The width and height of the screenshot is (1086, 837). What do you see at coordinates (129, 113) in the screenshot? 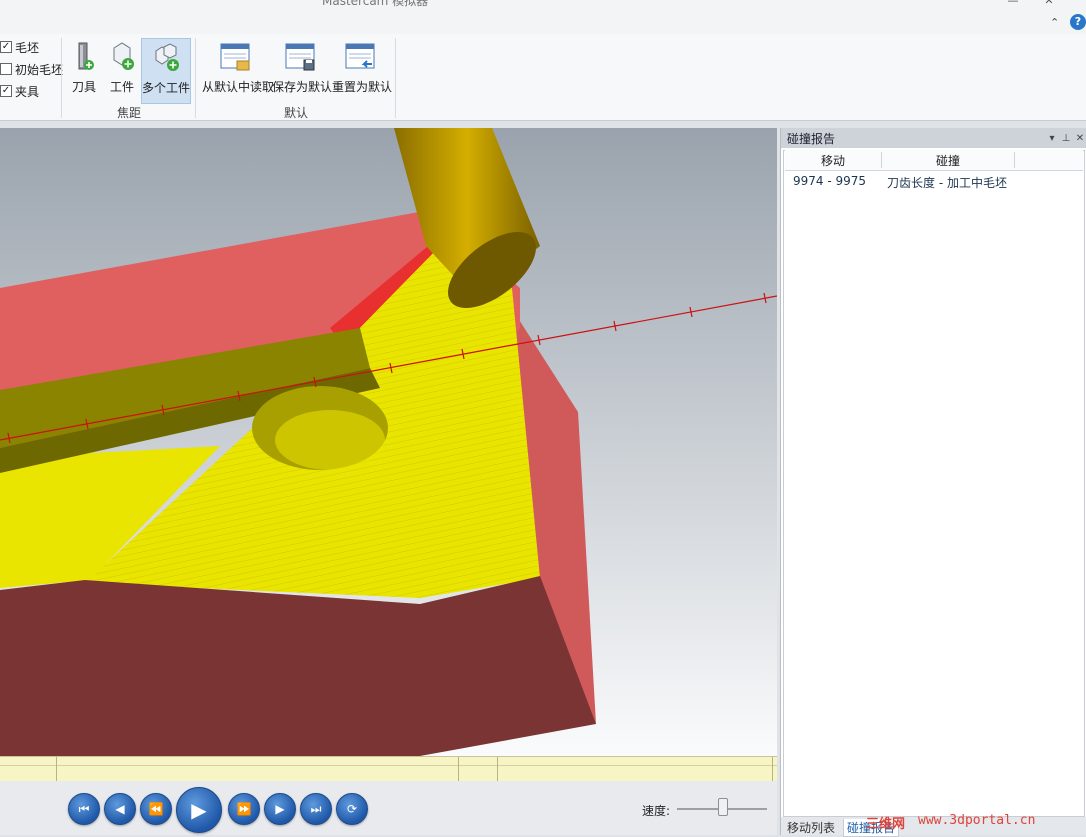
I see `focus-group-label: 焦距` at bounding box center [129, 113].